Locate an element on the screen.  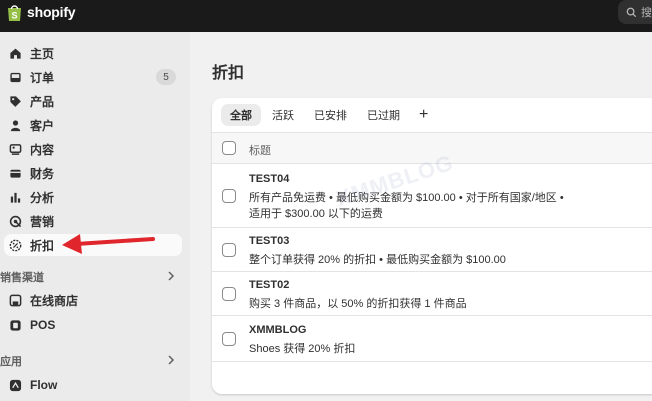
inbox-icon is located at coordinates (15, 77).